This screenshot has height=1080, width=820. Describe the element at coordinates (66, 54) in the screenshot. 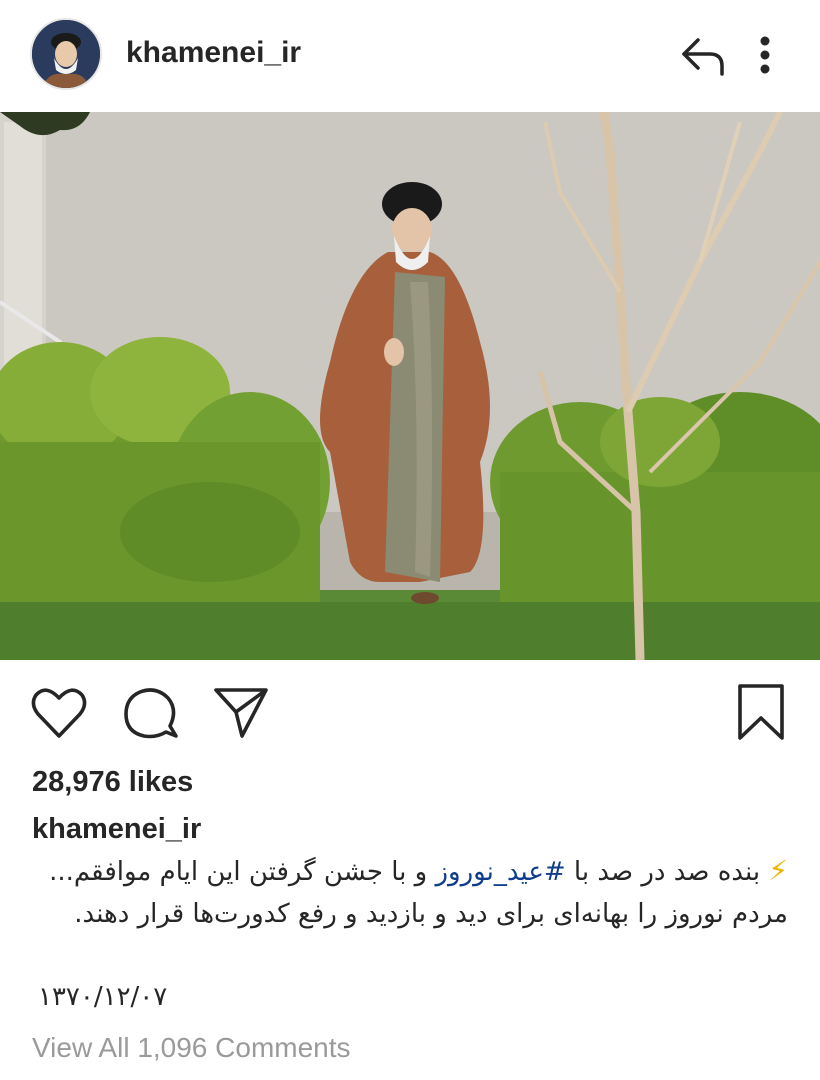

I see `avatar` at that location.